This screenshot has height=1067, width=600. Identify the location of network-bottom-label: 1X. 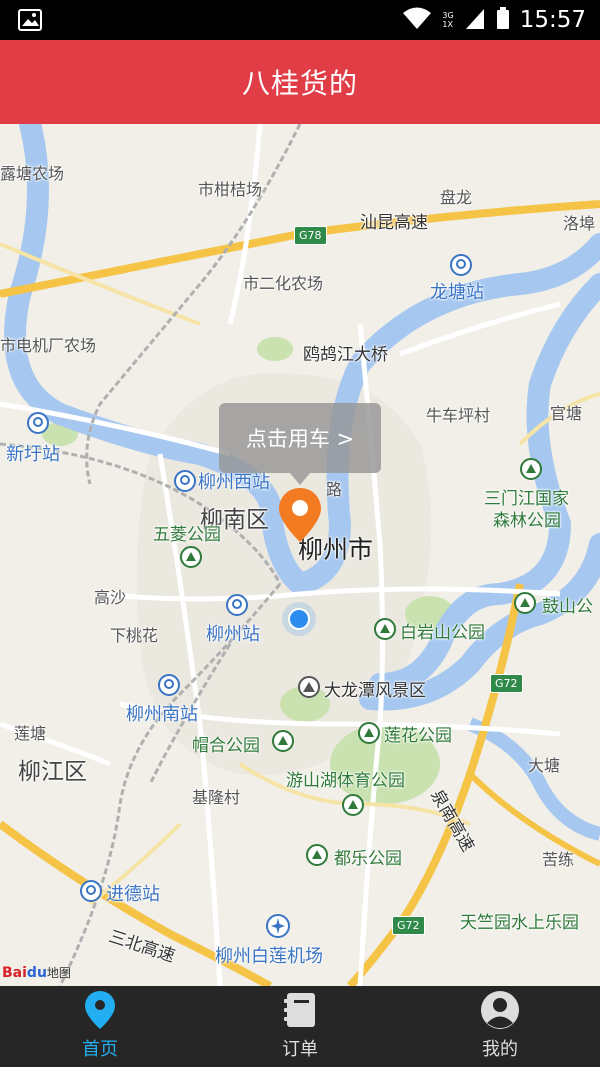
(447, 24).